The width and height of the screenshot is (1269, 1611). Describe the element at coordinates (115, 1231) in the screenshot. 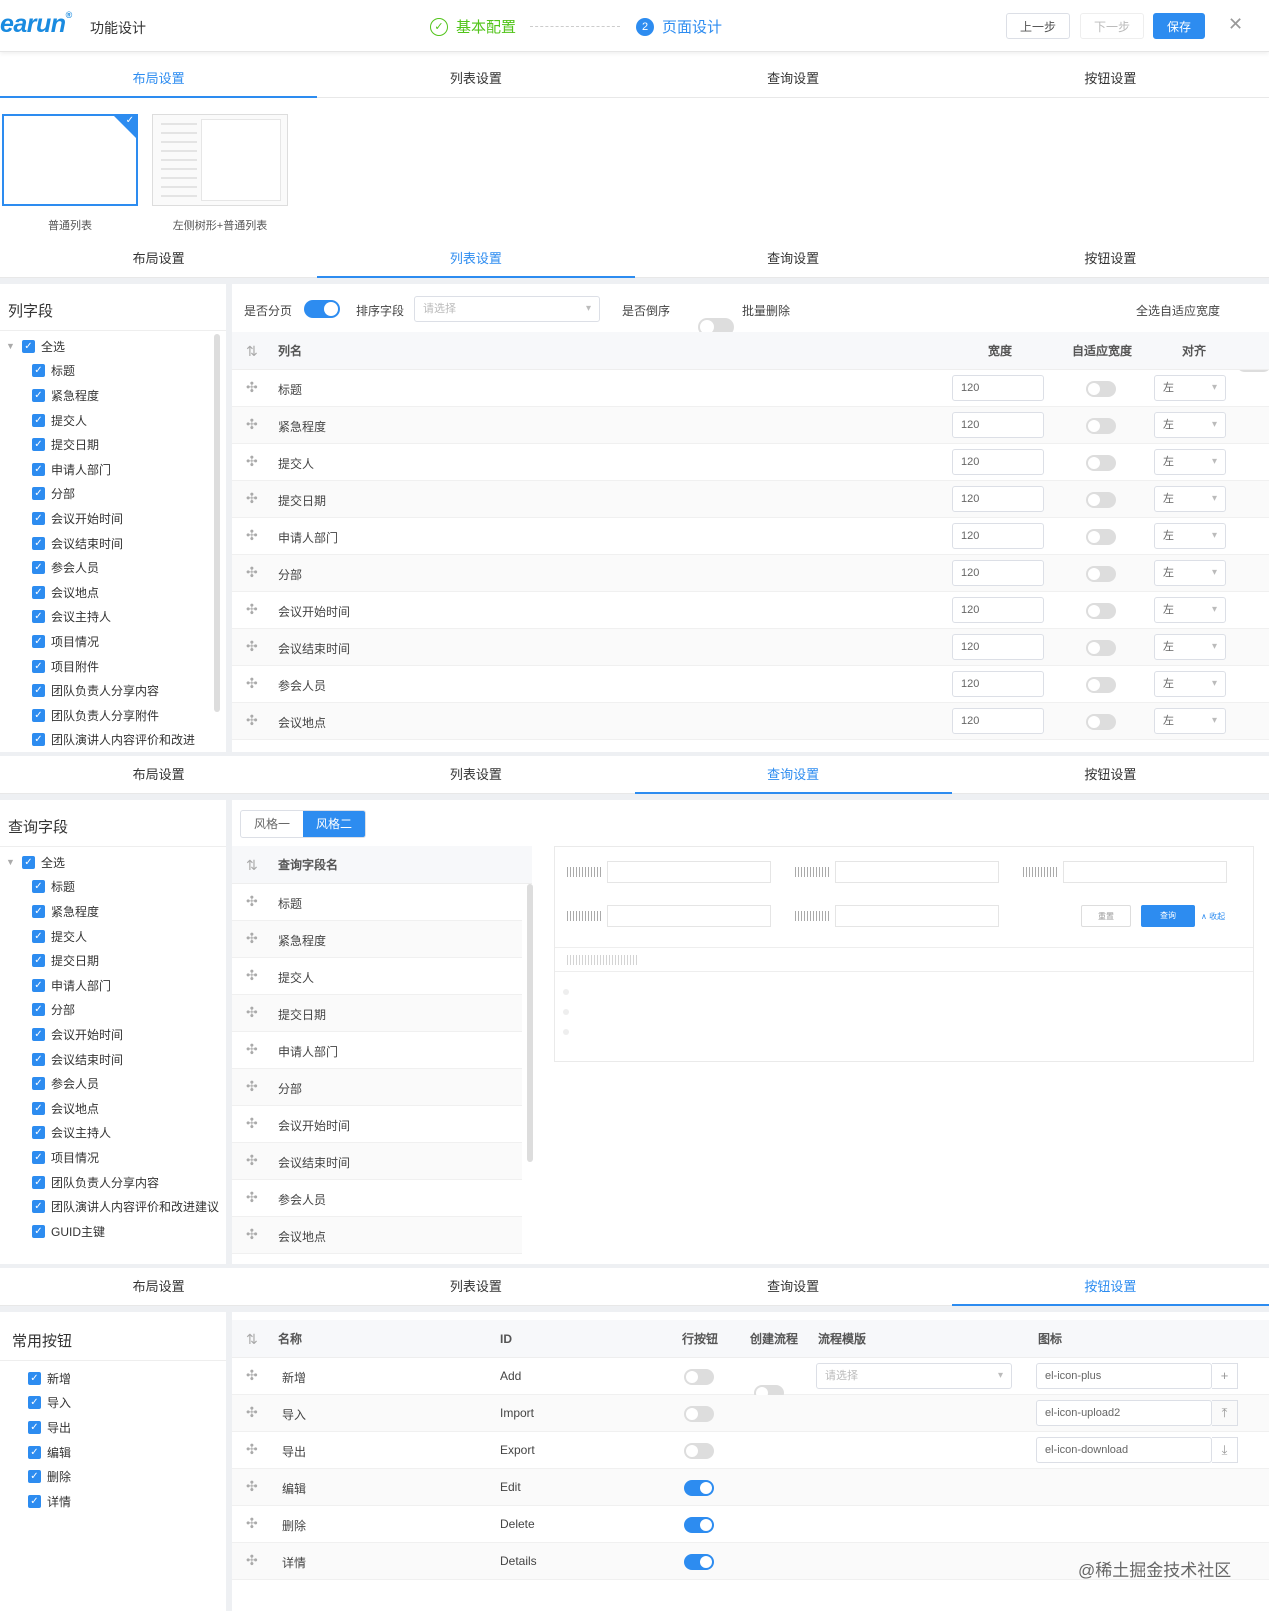

I see `tree-item: ✓ GUID主键` at that location.